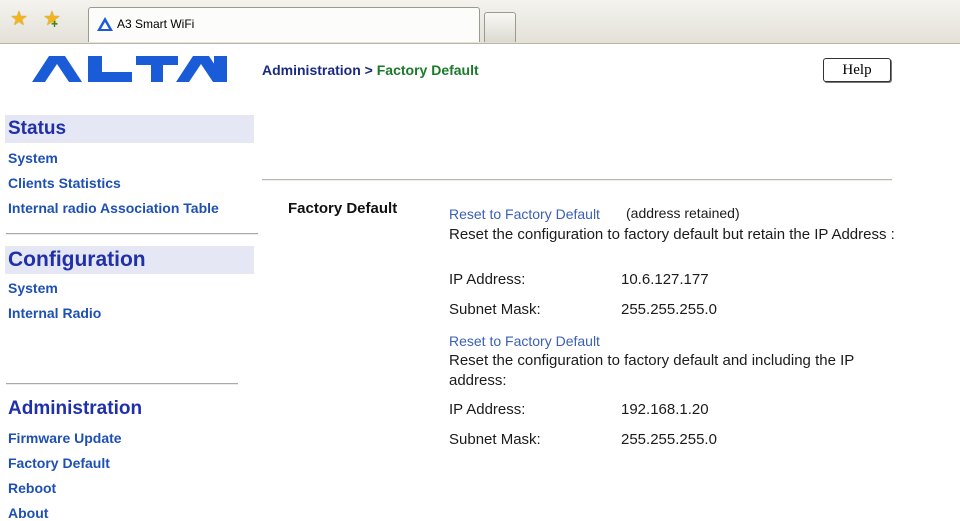 The width and height of the screenshot is (960, 521). Describe the element at coordinates (156, 24) in the screenshot. I see `tab-title: A3 Smart WiFi` at that location.